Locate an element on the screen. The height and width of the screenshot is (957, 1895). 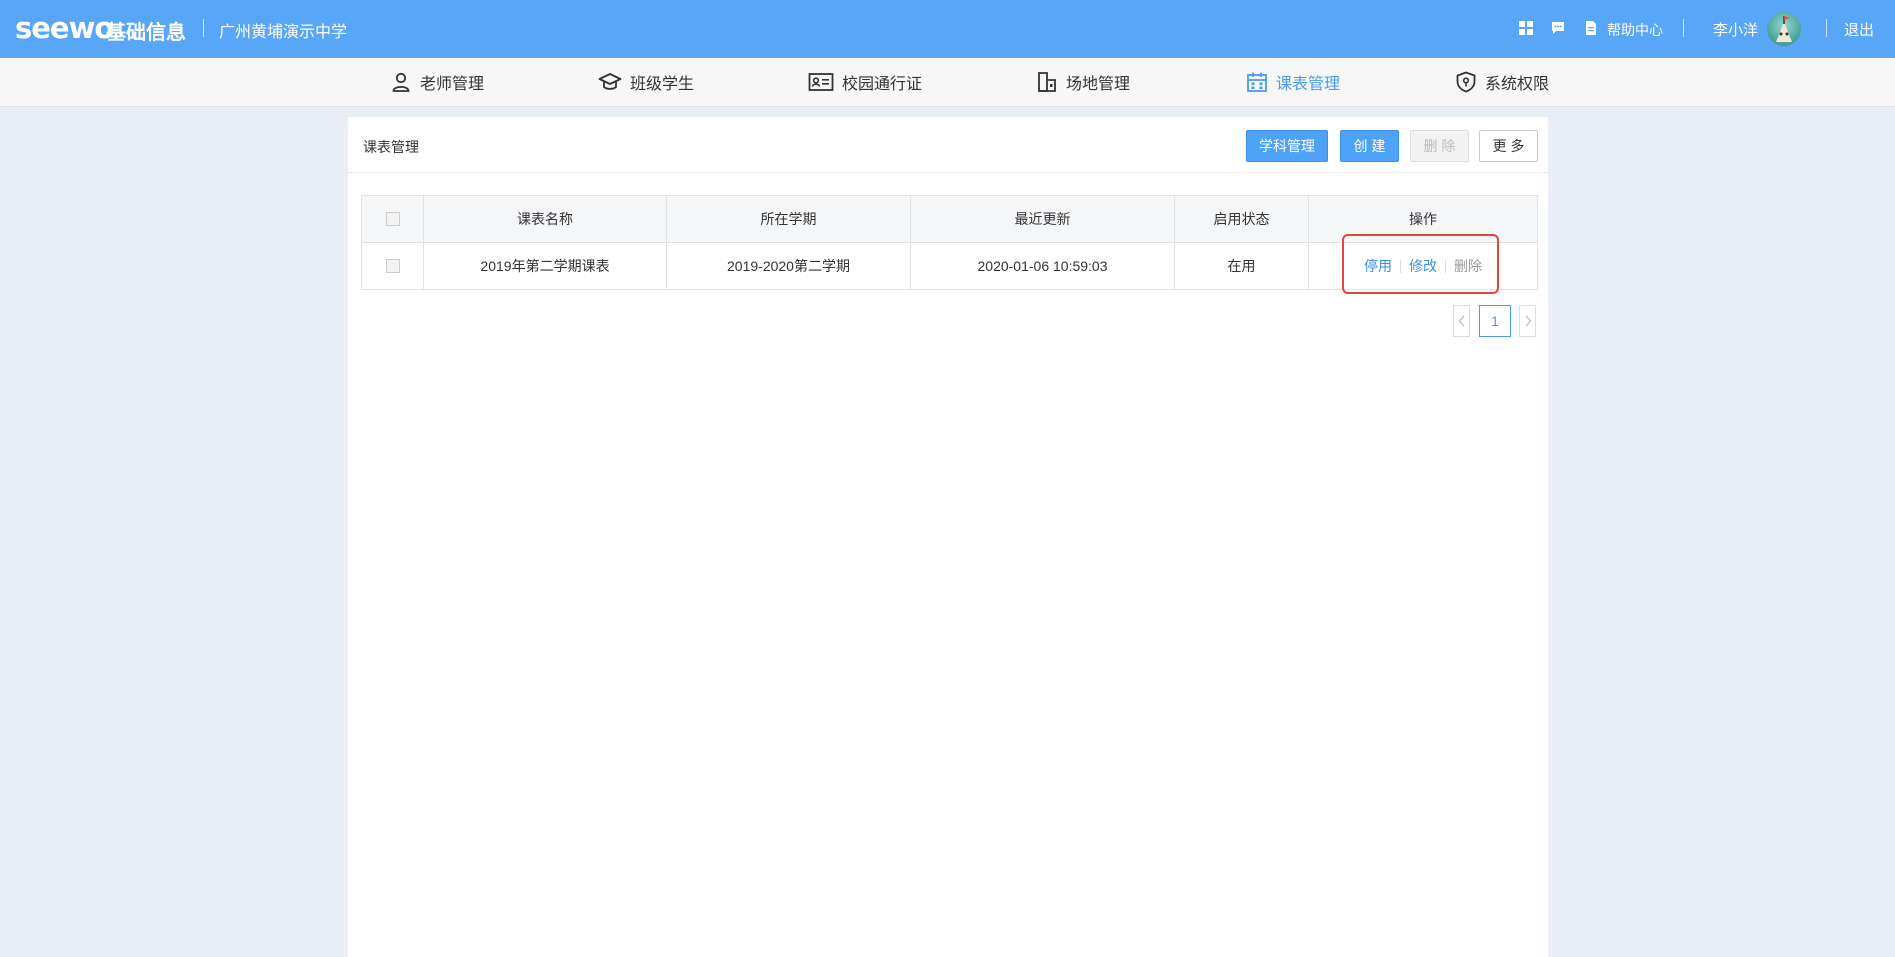
page-title: 课表管理 is located at coordinates (391, 147).